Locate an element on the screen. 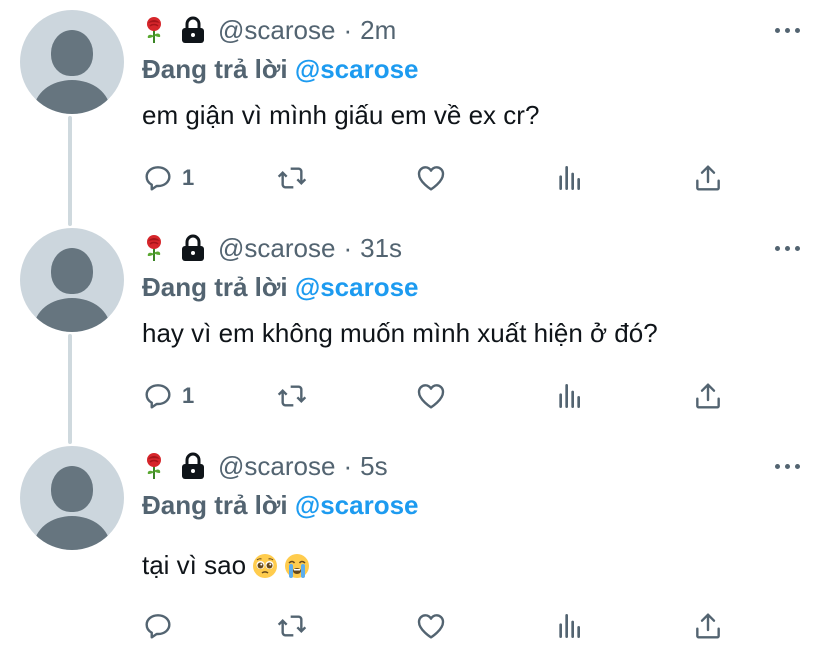  tweet-text: tại vì sao is located at coordinates (226, 565).